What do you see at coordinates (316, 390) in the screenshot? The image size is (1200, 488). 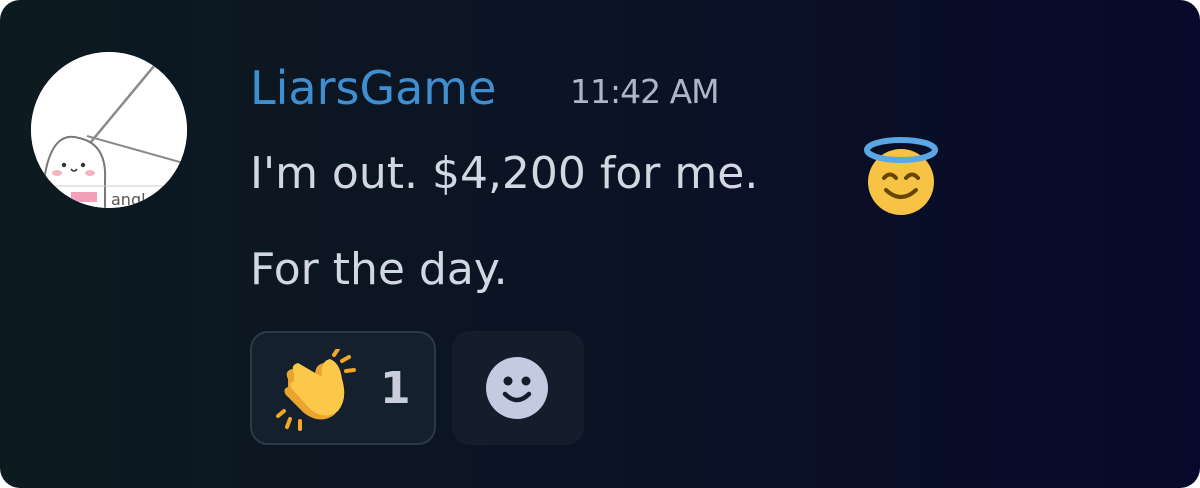 I see `clapping-hands-icon` at bounding box center [316, 390].